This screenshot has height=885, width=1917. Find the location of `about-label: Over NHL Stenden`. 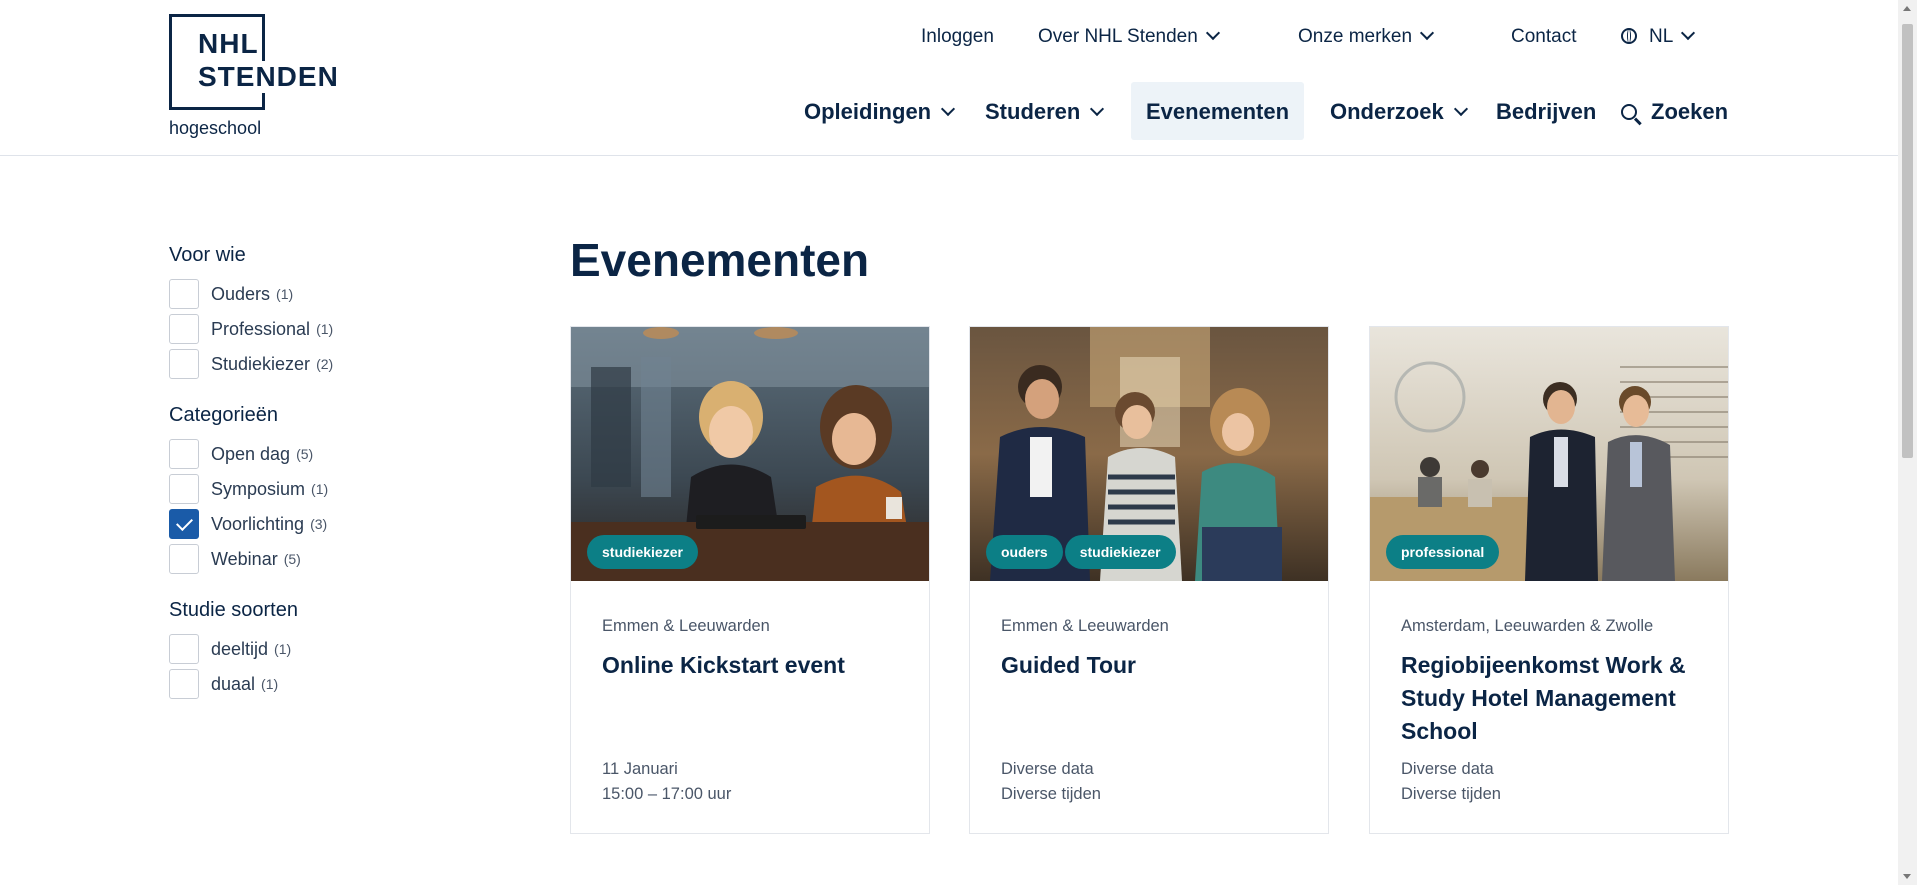

about-label: Over NHL Stenden is located at coordinates (1118, 36).